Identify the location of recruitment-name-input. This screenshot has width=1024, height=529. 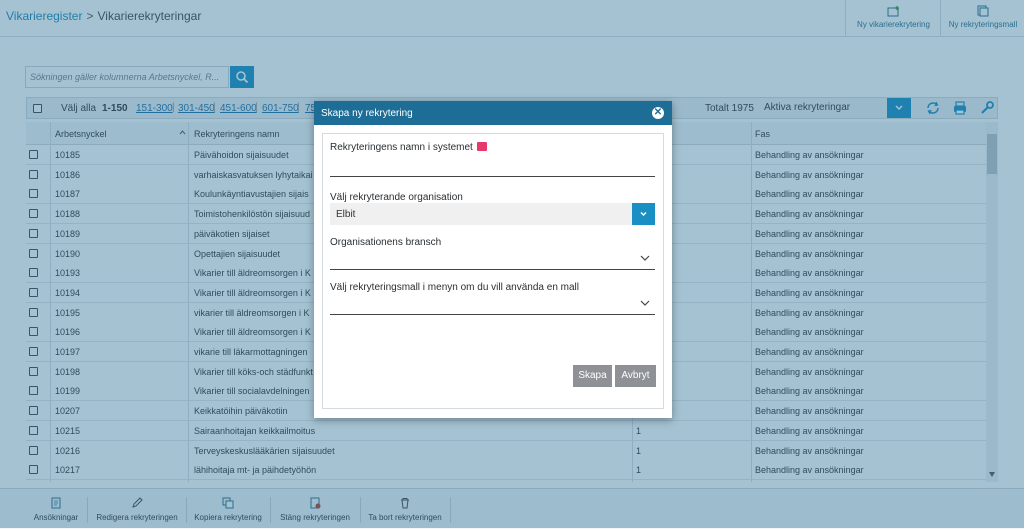
(492, 167).